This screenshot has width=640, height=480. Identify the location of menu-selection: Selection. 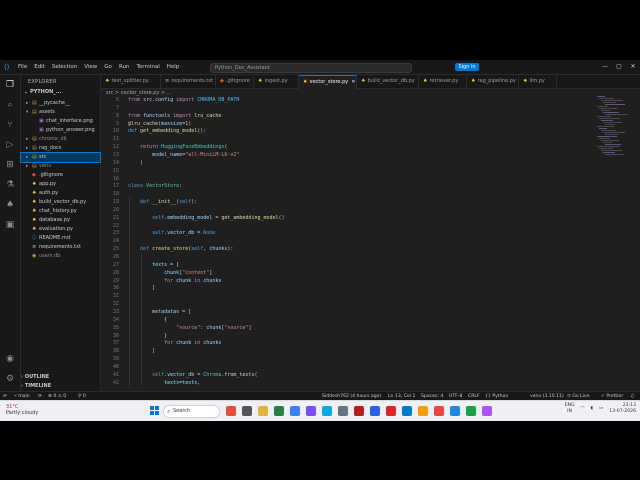
(64, 67).